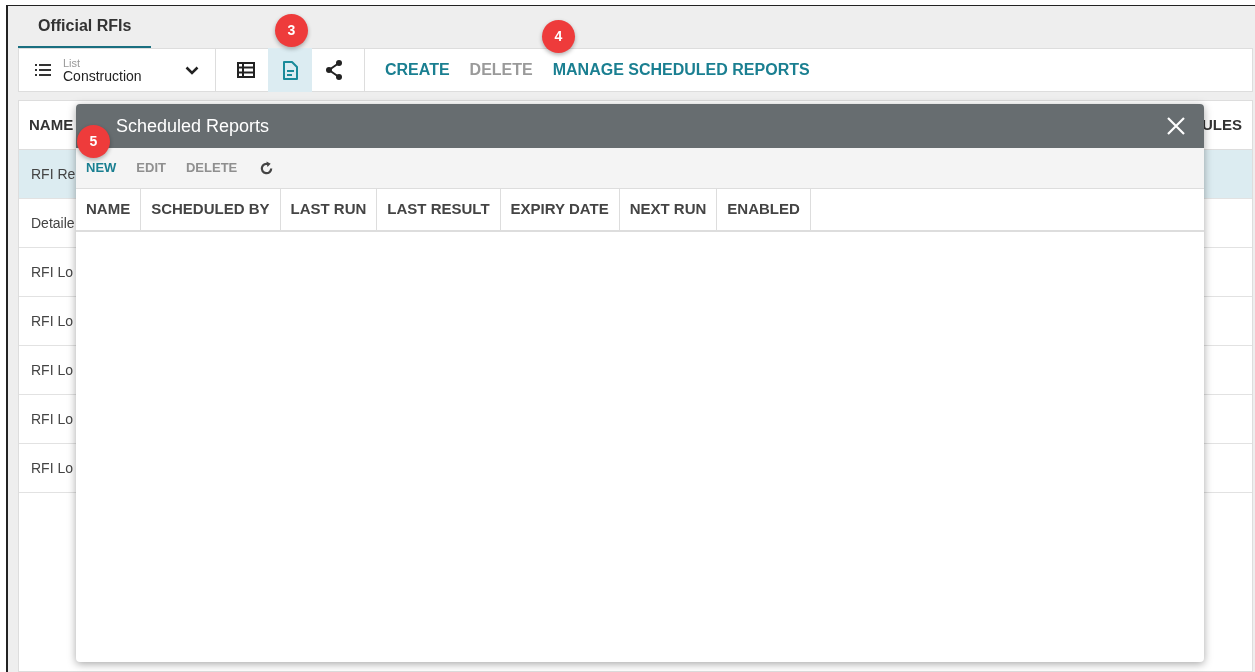 The width and height of the screenshot is (1255, 672). Describe the element at coordinates (101, 168) in the screenshot. I see `dialog-action-button: NEW` at that location.